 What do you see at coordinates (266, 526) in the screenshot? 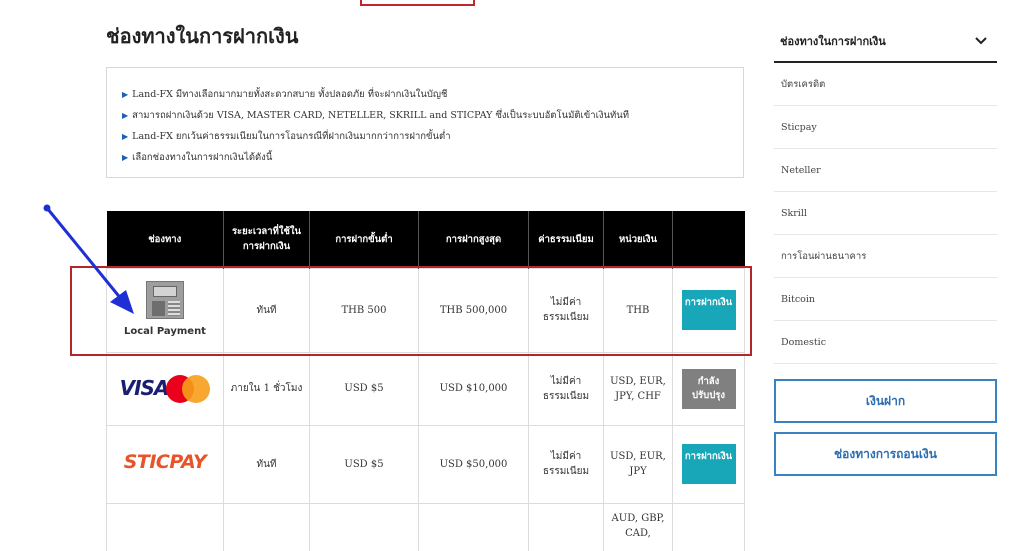
I see `time-cell` at bounding box center [266, 526].